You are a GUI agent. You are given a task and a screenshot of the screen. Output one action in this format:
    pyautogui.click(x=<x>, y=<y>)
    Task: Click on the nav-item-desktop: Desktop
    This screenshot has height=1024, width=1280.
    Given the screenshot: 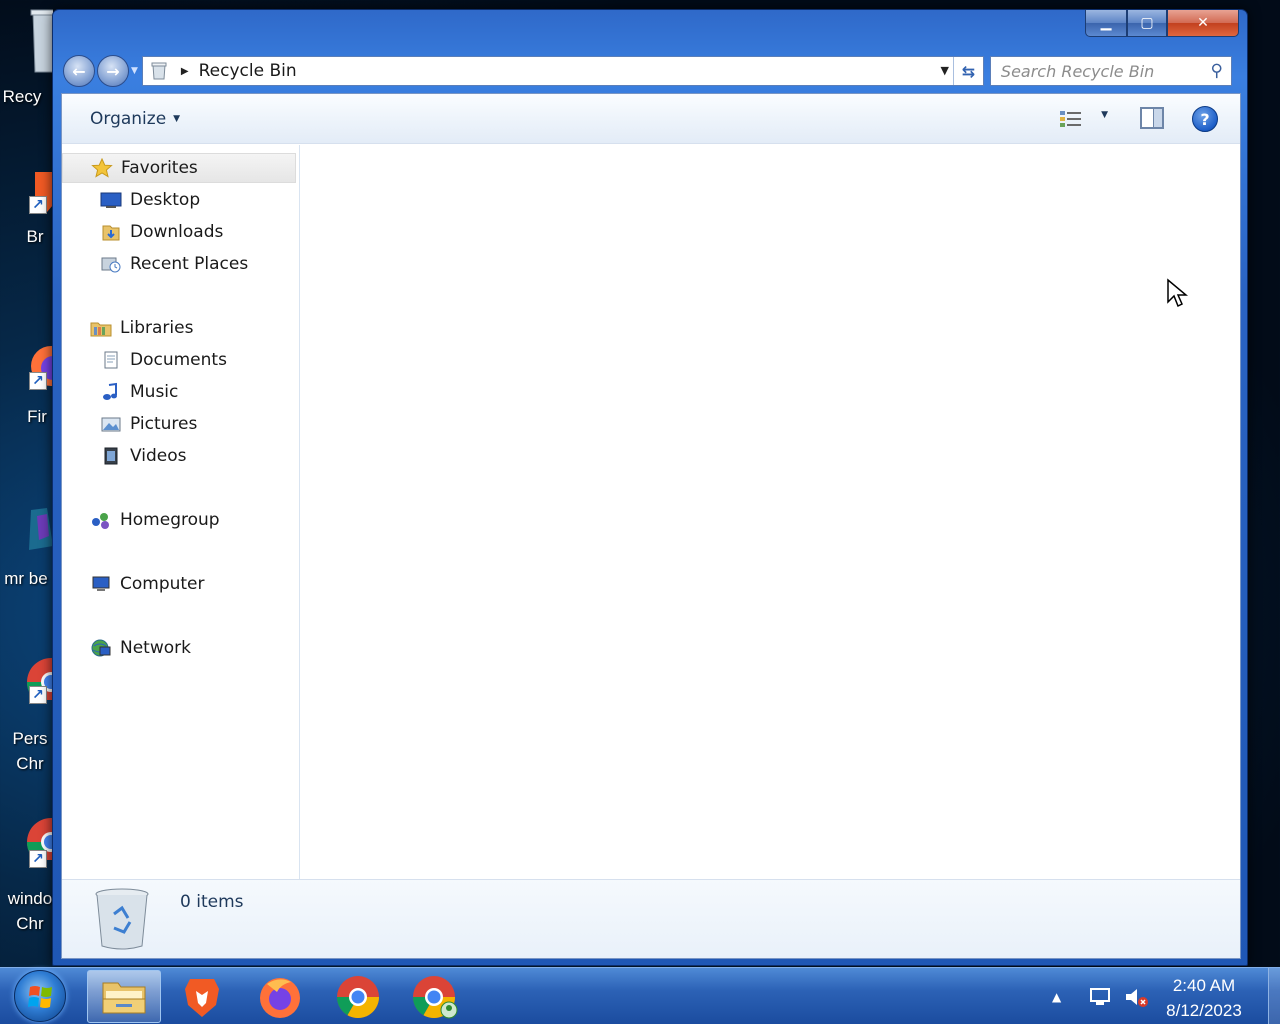 What is the action you would take?
    pyautogui.click(x=179, y=200)
    